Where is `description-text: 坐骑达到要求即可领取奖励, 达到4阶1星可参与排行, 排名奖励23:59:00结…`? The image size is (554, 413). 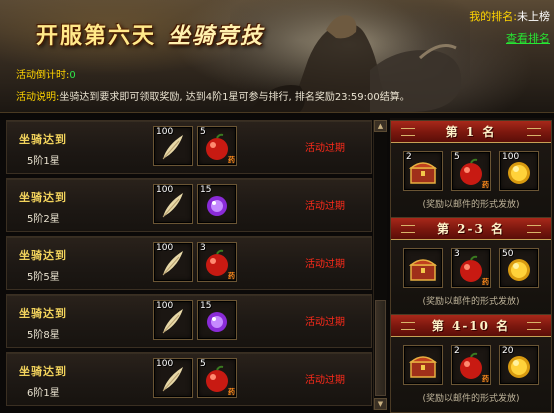 description-text: 坐骑达到要求即可领取奖励, 达到4阶1星可参与排行, 排名奖励23:59:00结… is located at coordinates (234, 97).